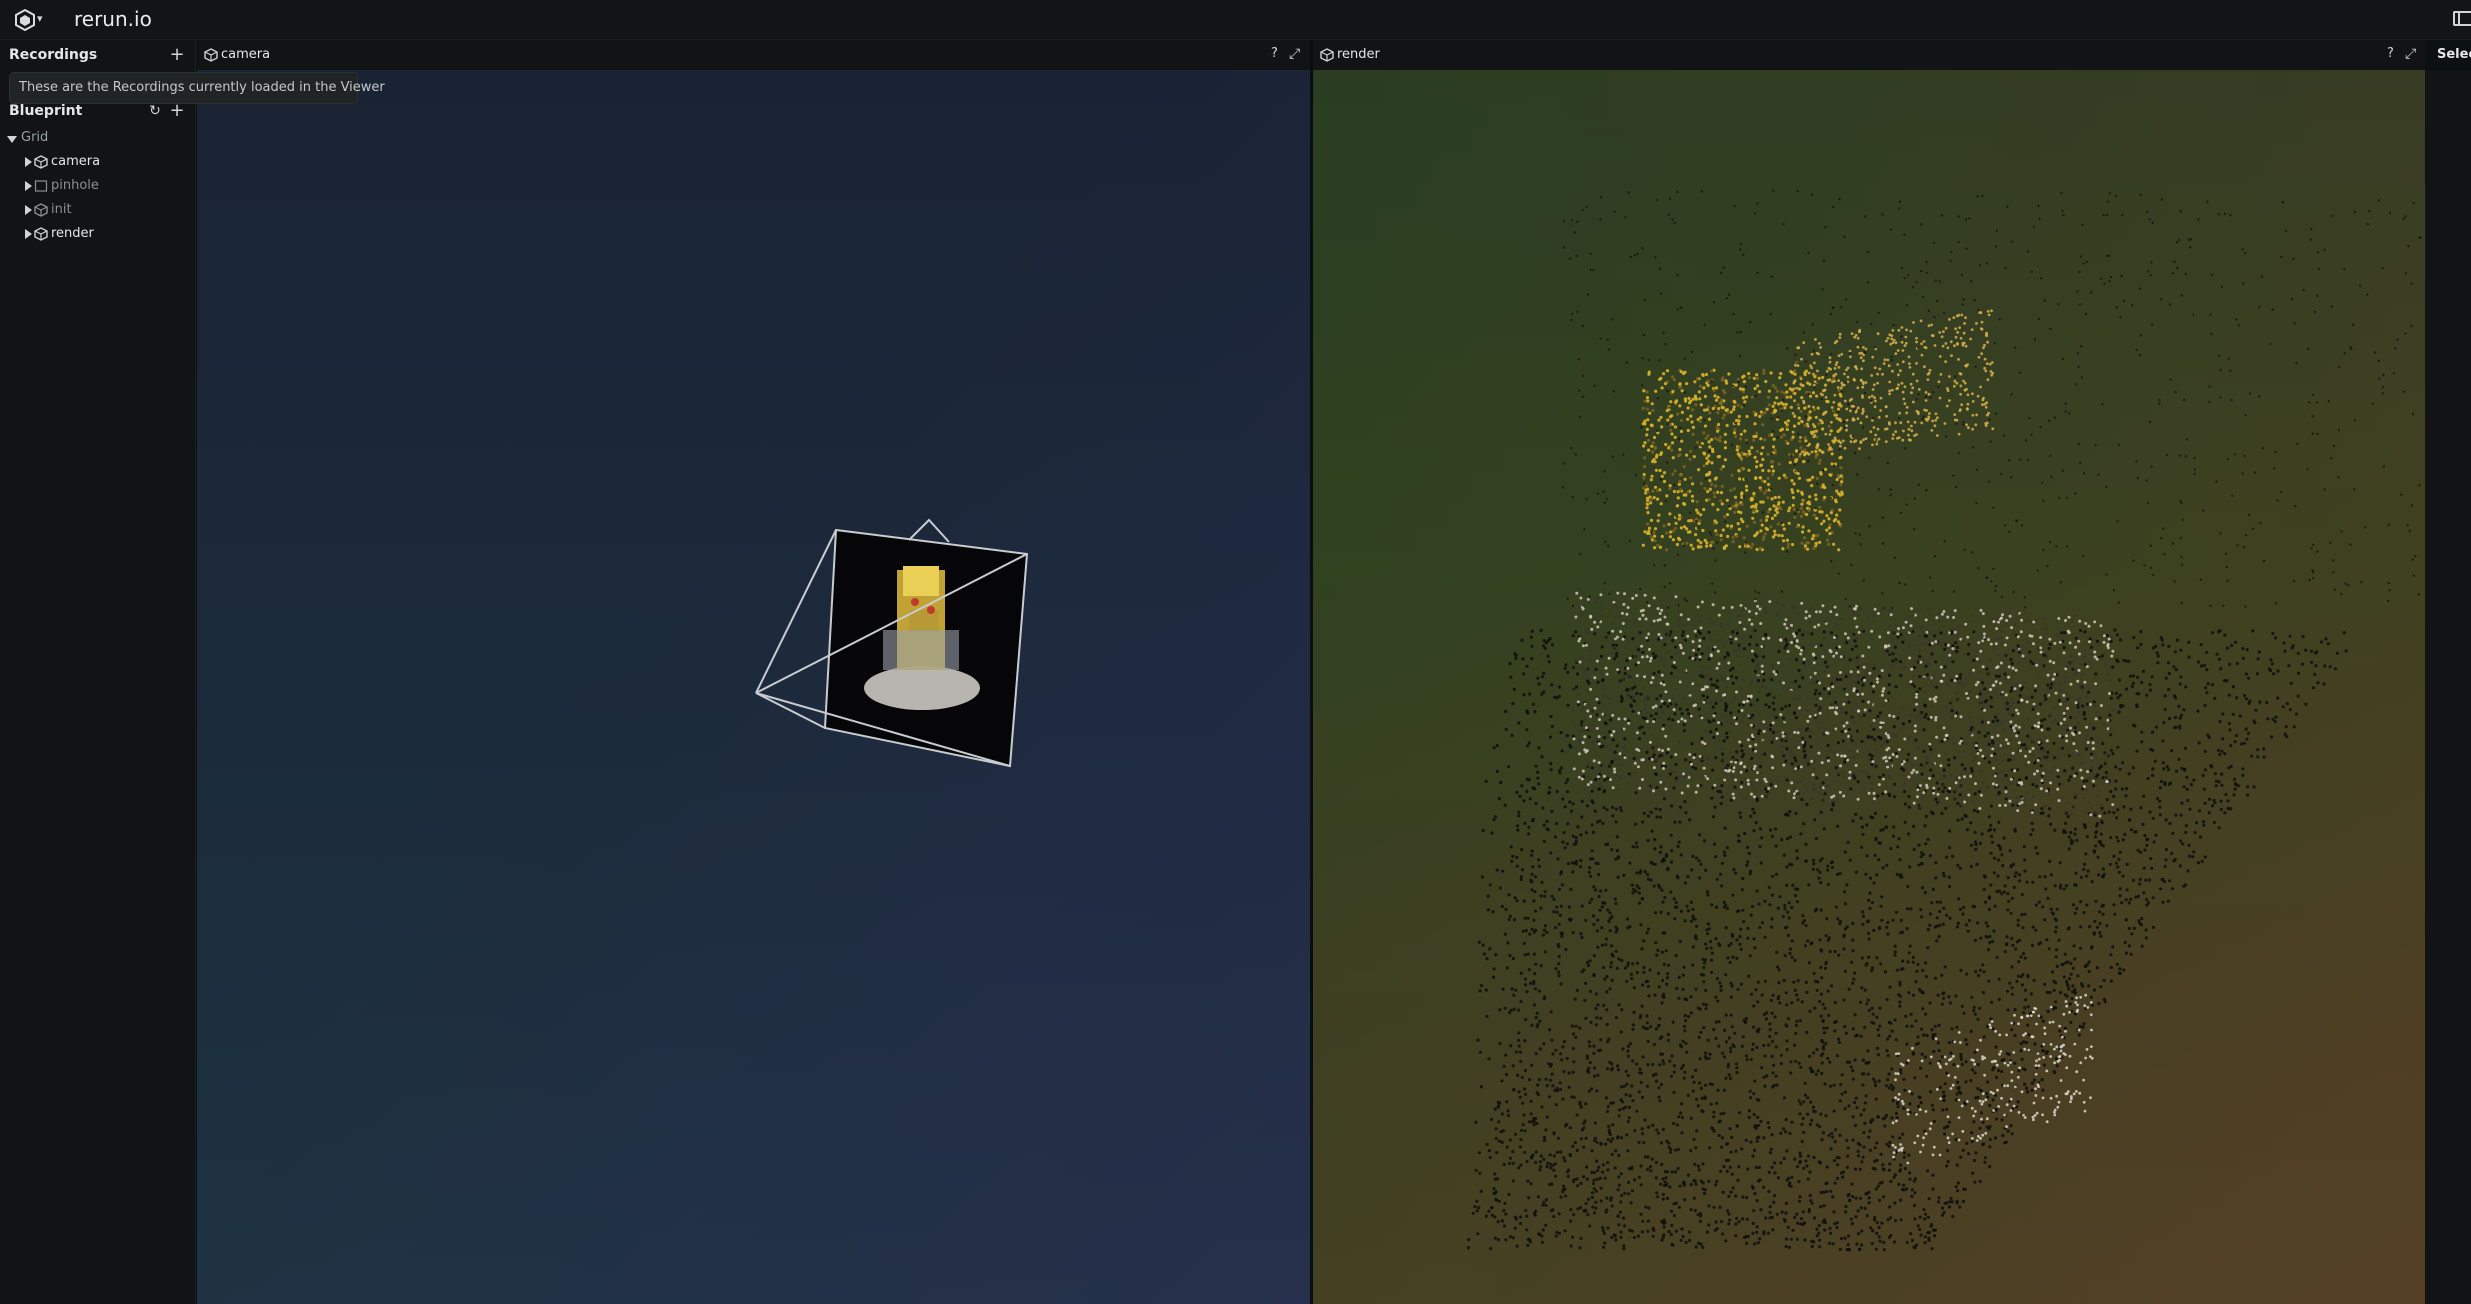  I want to click on view-title: camera, so click(246, 54).